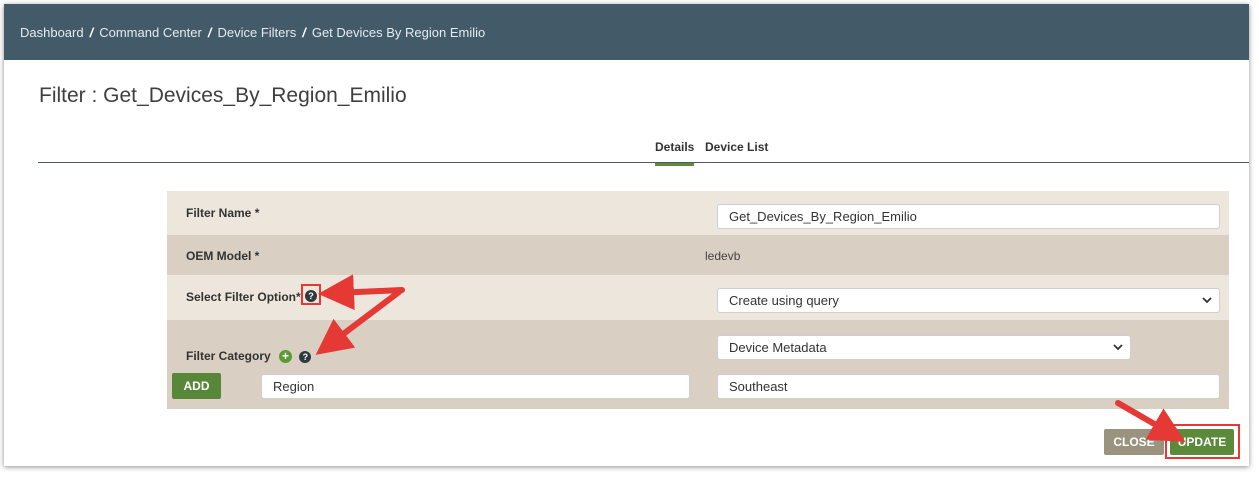 Image resolution: width=1259 pixels, height=479 pixels. What do you see at coordinates (968, 300) in the screenshot?
I see `filter-option-select: Create using query` at bounding box center [968, 300].